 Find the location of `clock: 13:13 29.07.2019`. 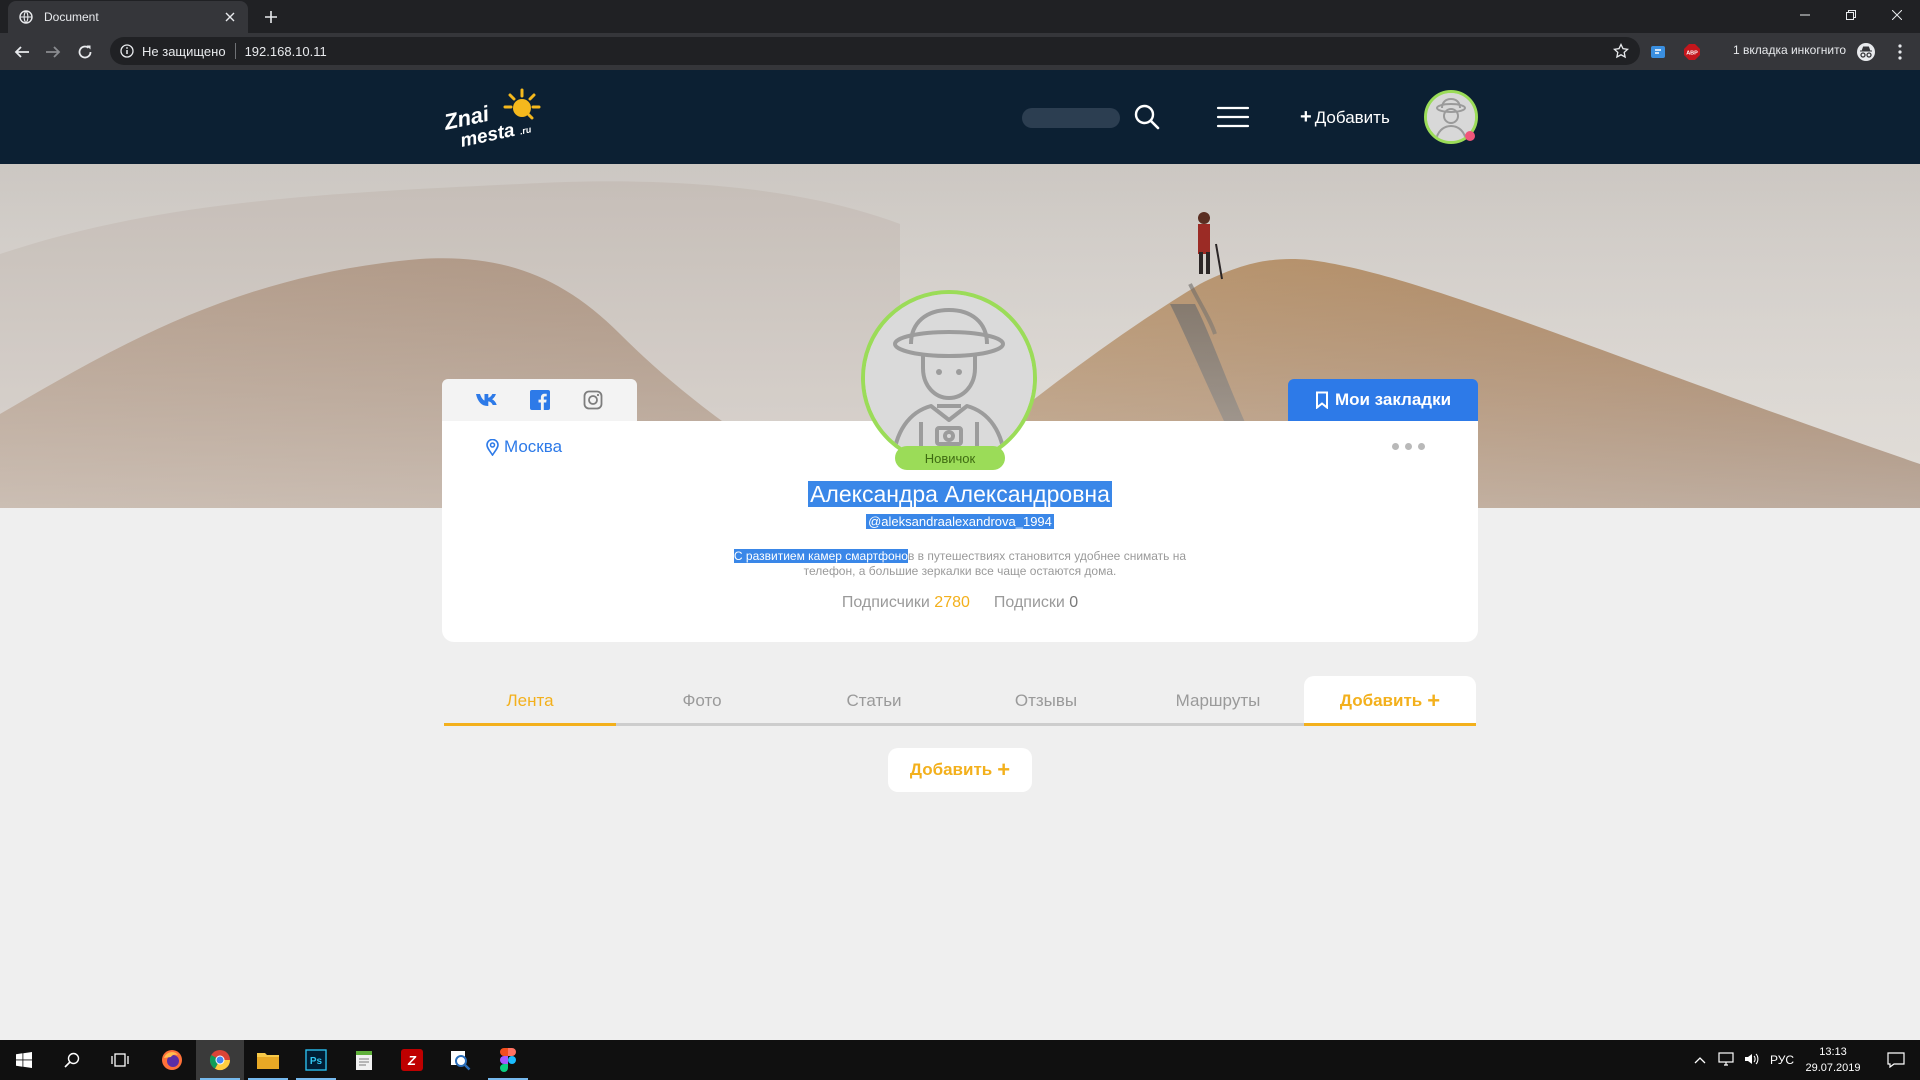

clock: 13:13 29.07.2019 is located at coordinates (1833, 1060).